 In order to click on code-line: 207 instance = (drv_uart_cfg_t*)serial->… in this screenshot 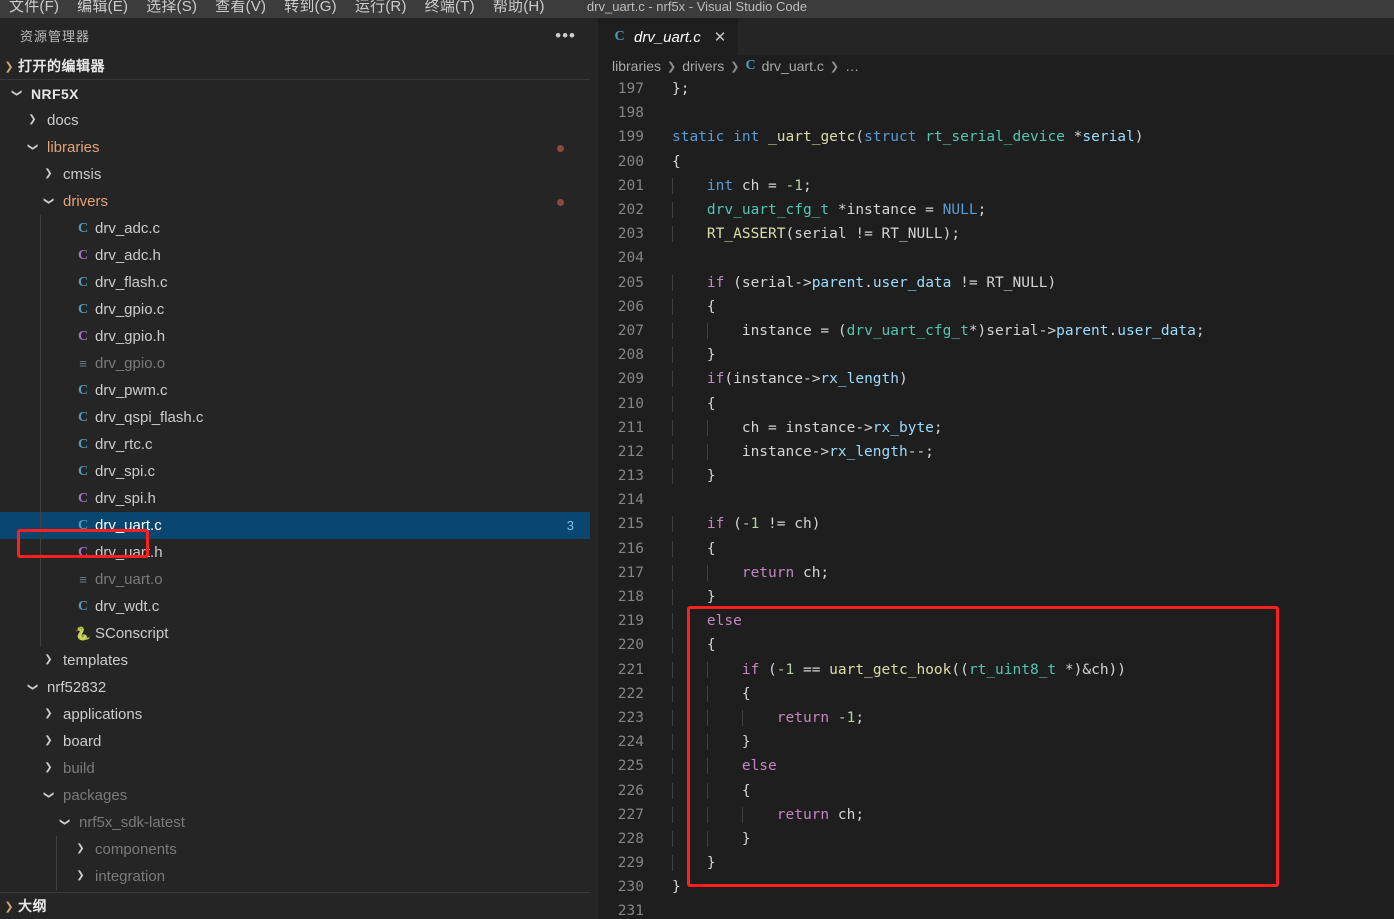, I will do `click(996, 331)`.